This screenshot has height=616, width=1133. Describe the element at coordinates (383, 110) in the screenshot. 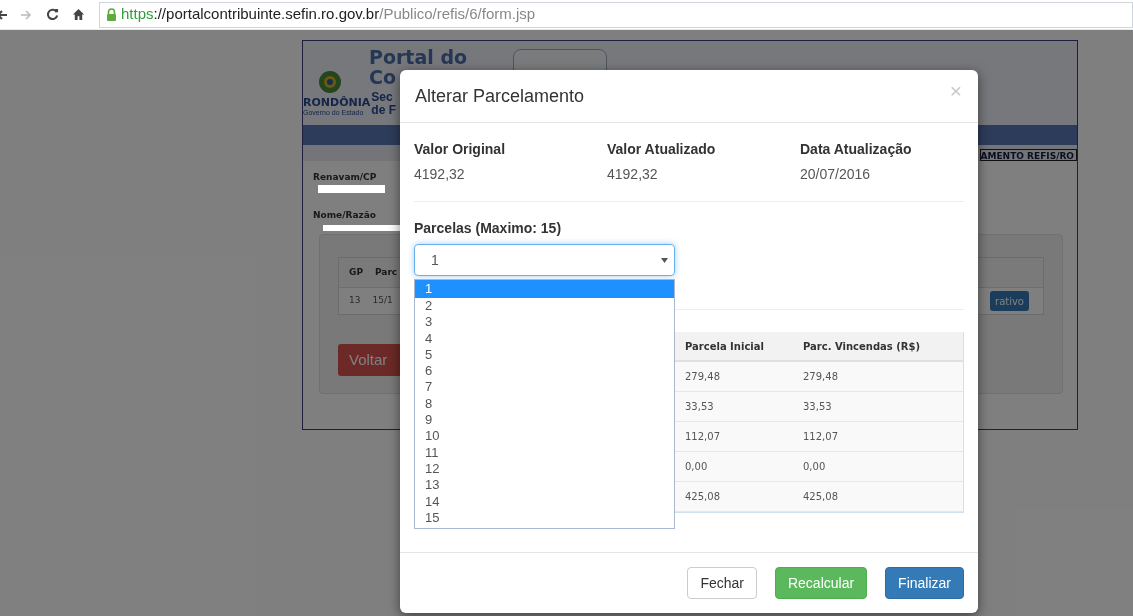

I see `logo-department: de F` at that location.